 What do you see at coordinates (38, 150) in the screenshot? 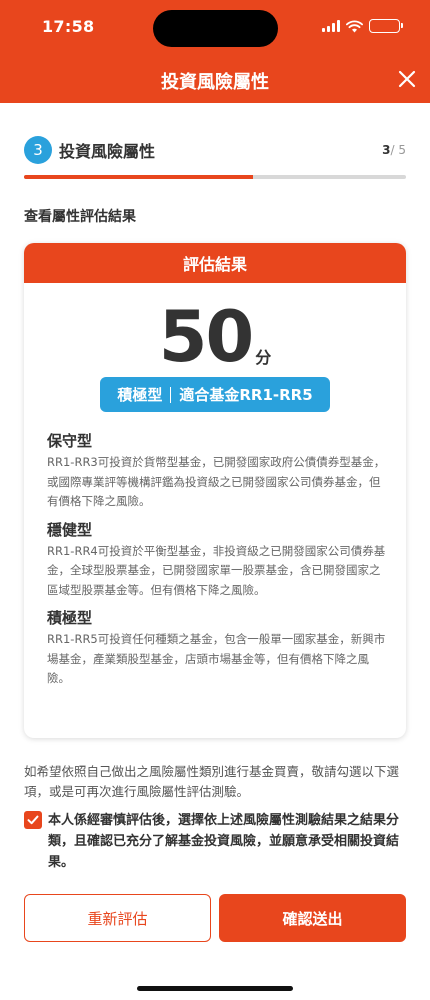
I see `step-number-badge: 3` at bounding box center [38, 150].